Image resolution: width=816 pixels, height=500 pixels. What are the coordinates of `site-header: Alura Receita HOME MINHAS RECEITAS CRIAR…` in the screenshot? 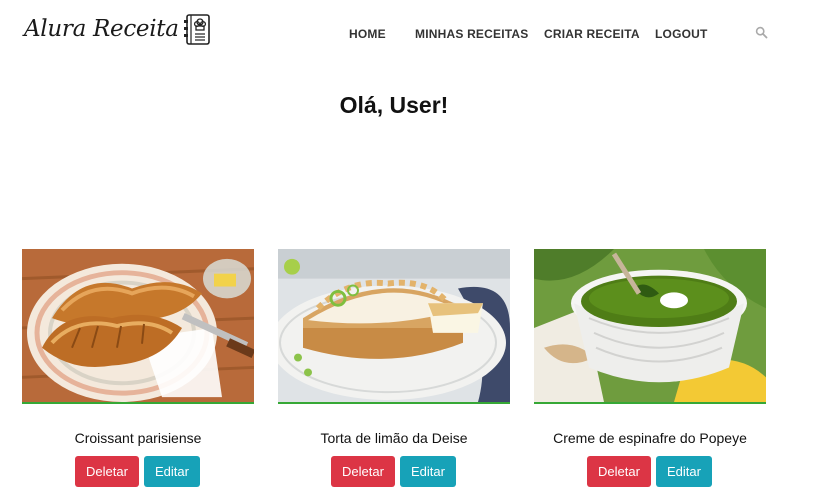 It's located at (408, 33).